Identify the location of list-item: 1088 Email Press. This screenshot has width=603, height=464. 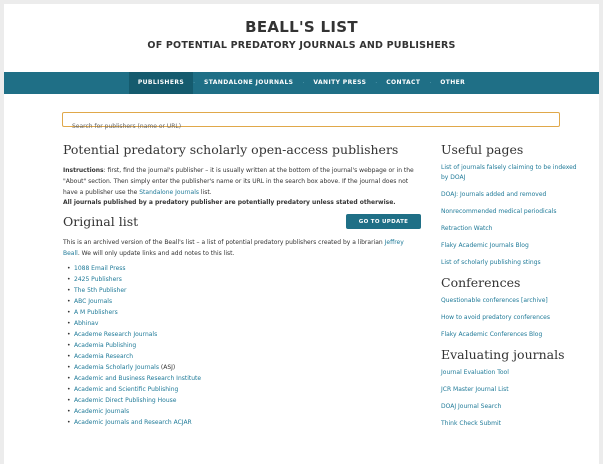
(244, 268).